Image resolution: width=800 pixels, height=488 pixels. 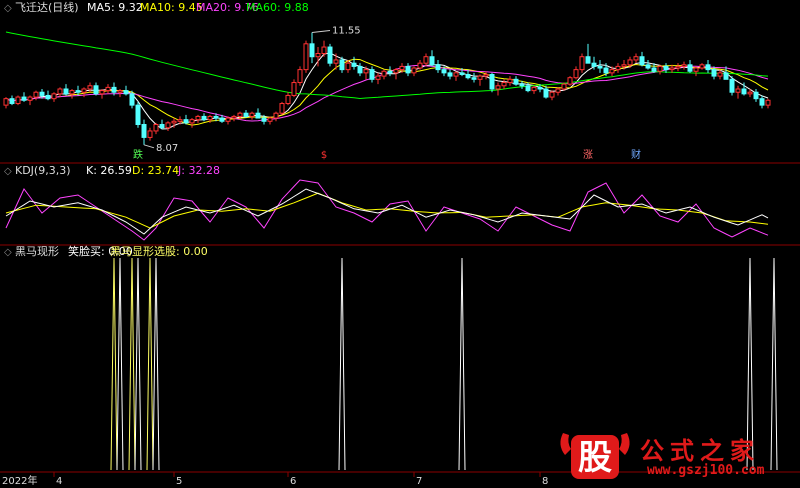 I want to click on kdj-collapse-icon: ◇, so click(x=8, y=171).